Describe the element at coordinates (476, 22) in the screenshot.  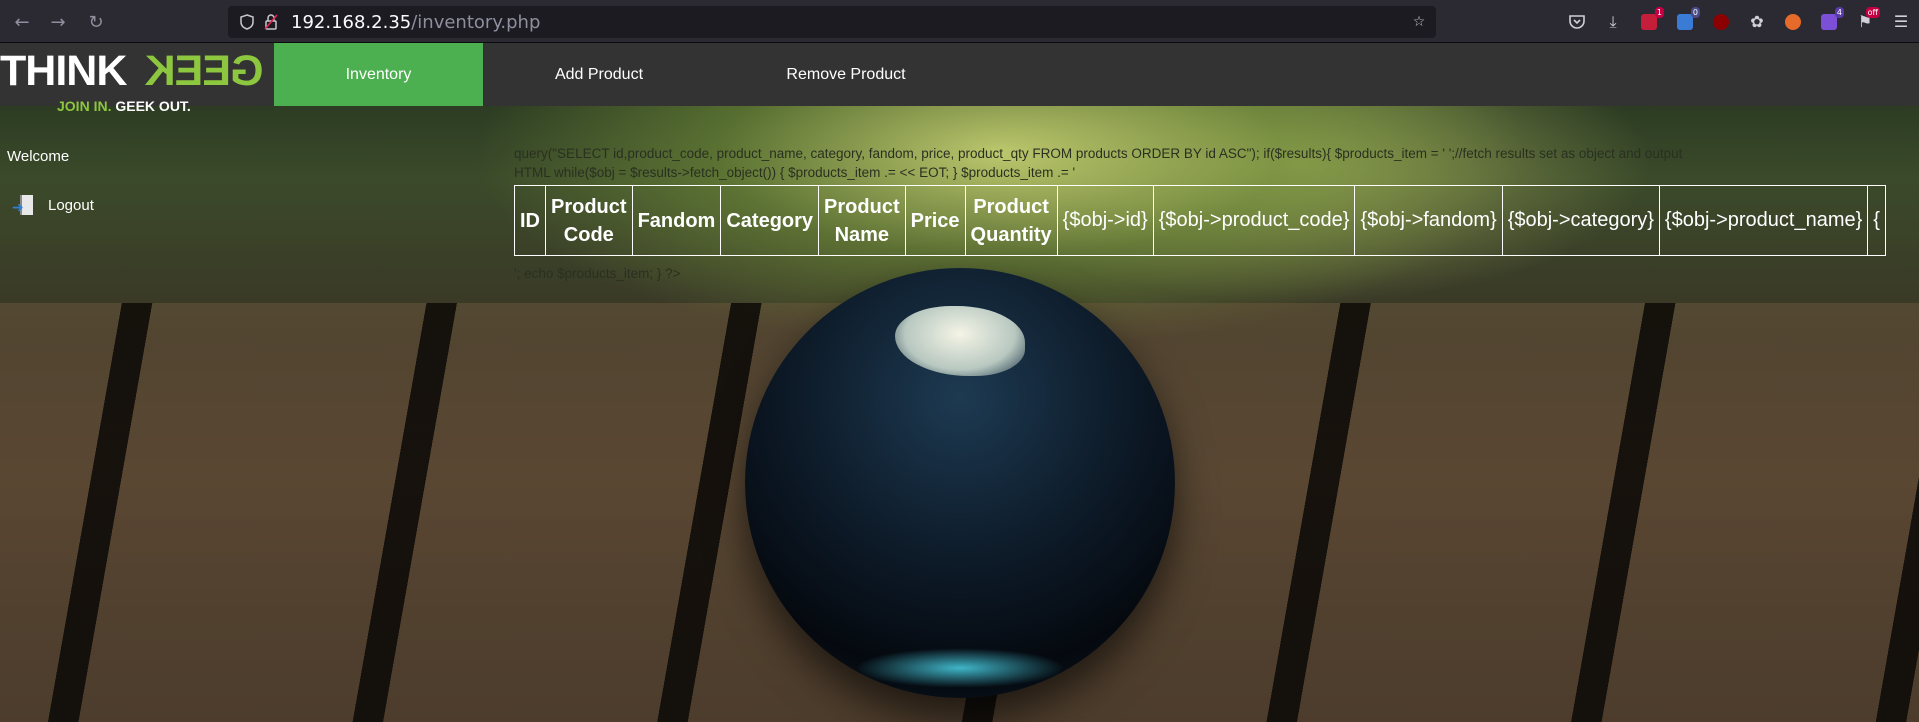
I see `url-path: /inventory.php` at that location.